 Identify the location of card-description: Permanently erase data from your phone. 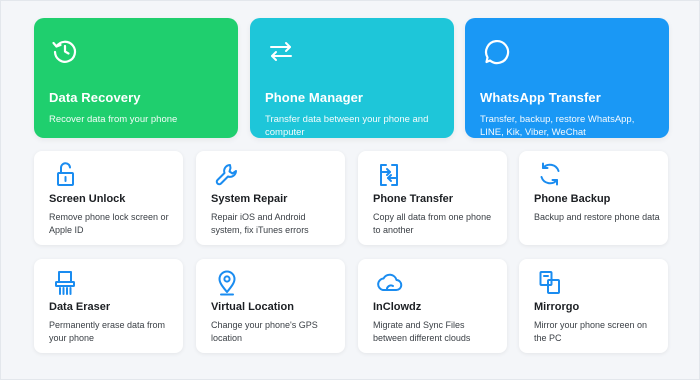
(107, 331).